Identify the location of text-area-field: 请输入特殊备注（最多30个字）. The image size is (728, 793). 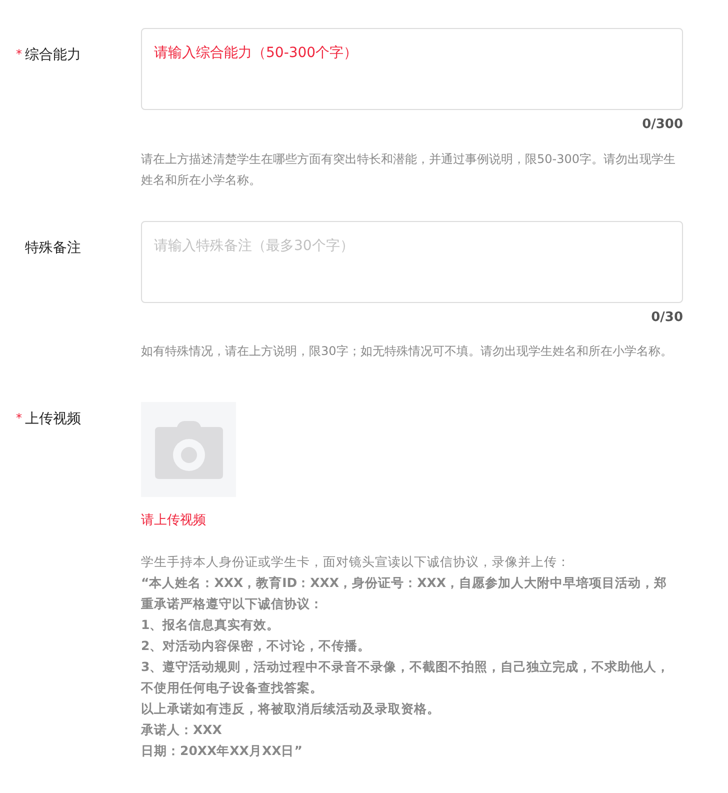
(412, 261).